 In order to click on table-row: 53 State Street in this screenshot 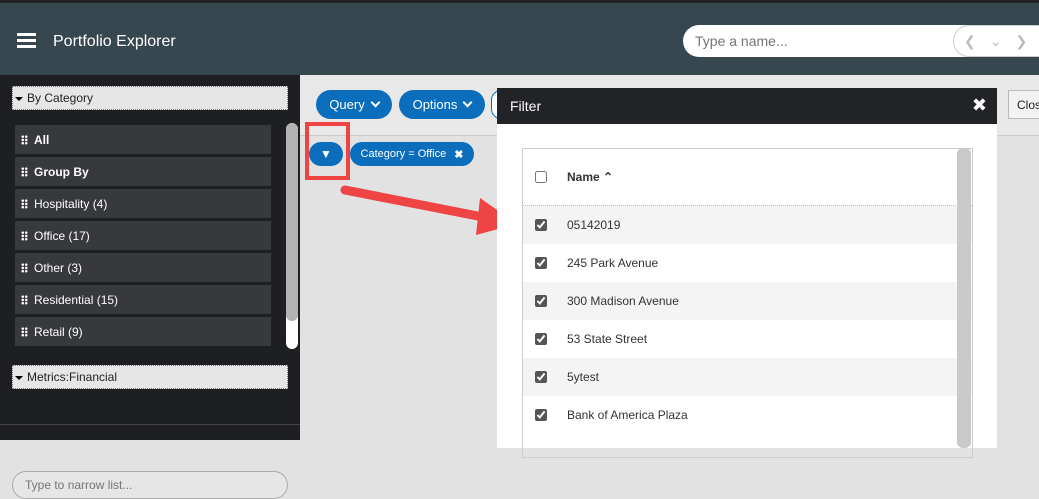, I will do `click(747, 339)`.